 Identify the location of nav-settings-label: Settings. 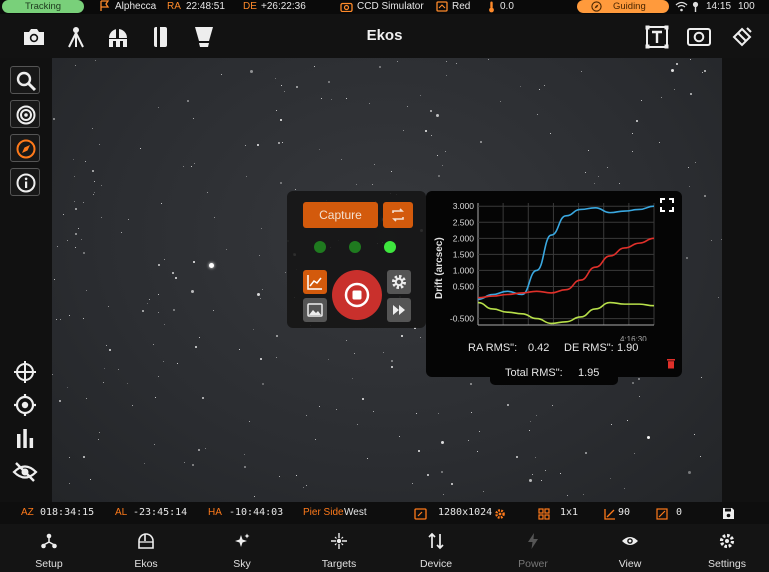
(727, 564).